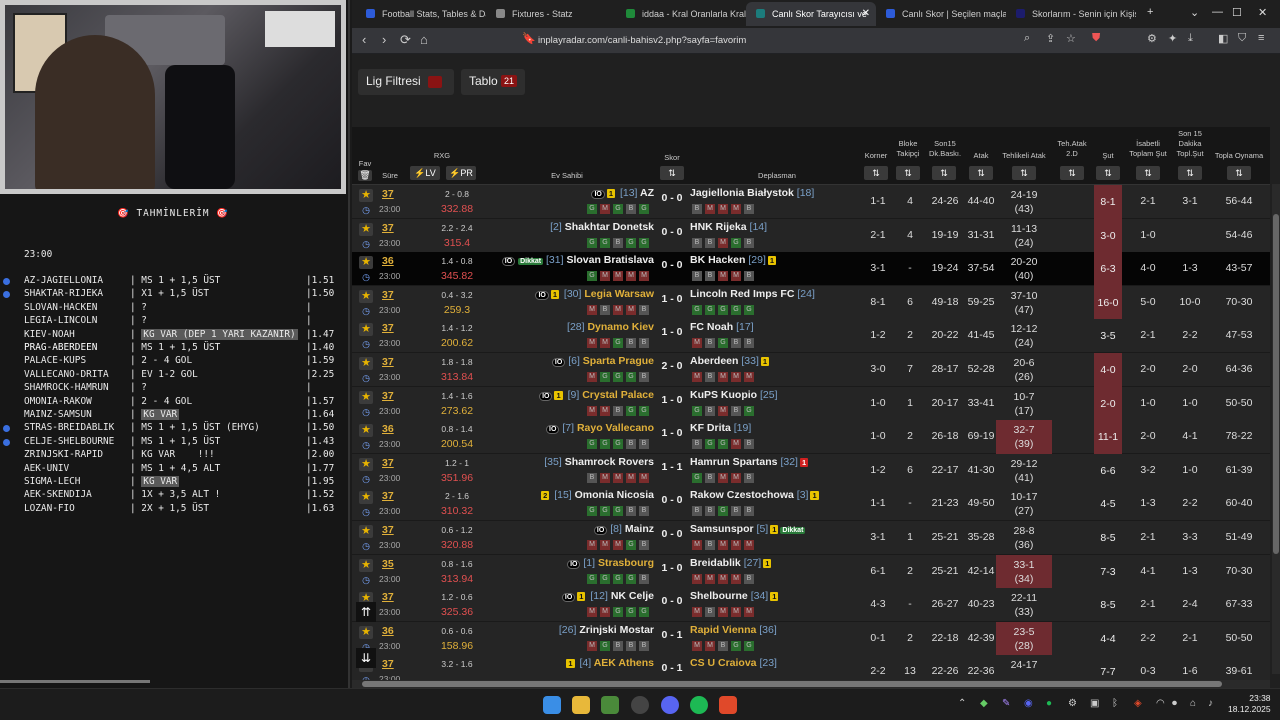 This screenshot has width=1280, height=720. I want to click on download-icon: ⤓, so click(1190, 38).